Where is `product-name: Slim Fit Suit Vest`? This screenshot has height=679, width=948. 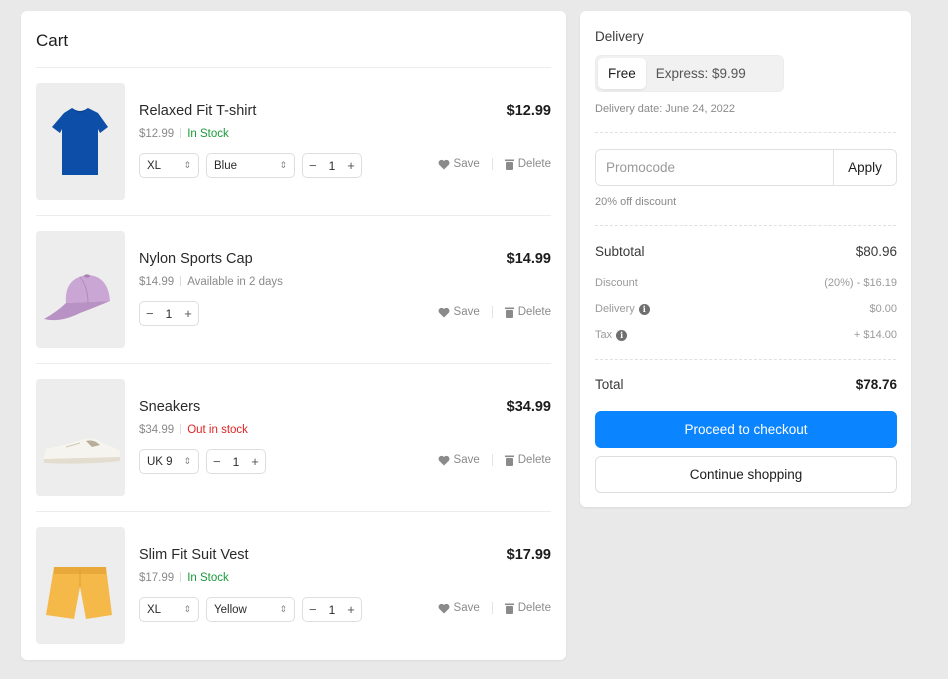 product-name: Slim Fit Suit Vest is located at coordinates (194, 555).